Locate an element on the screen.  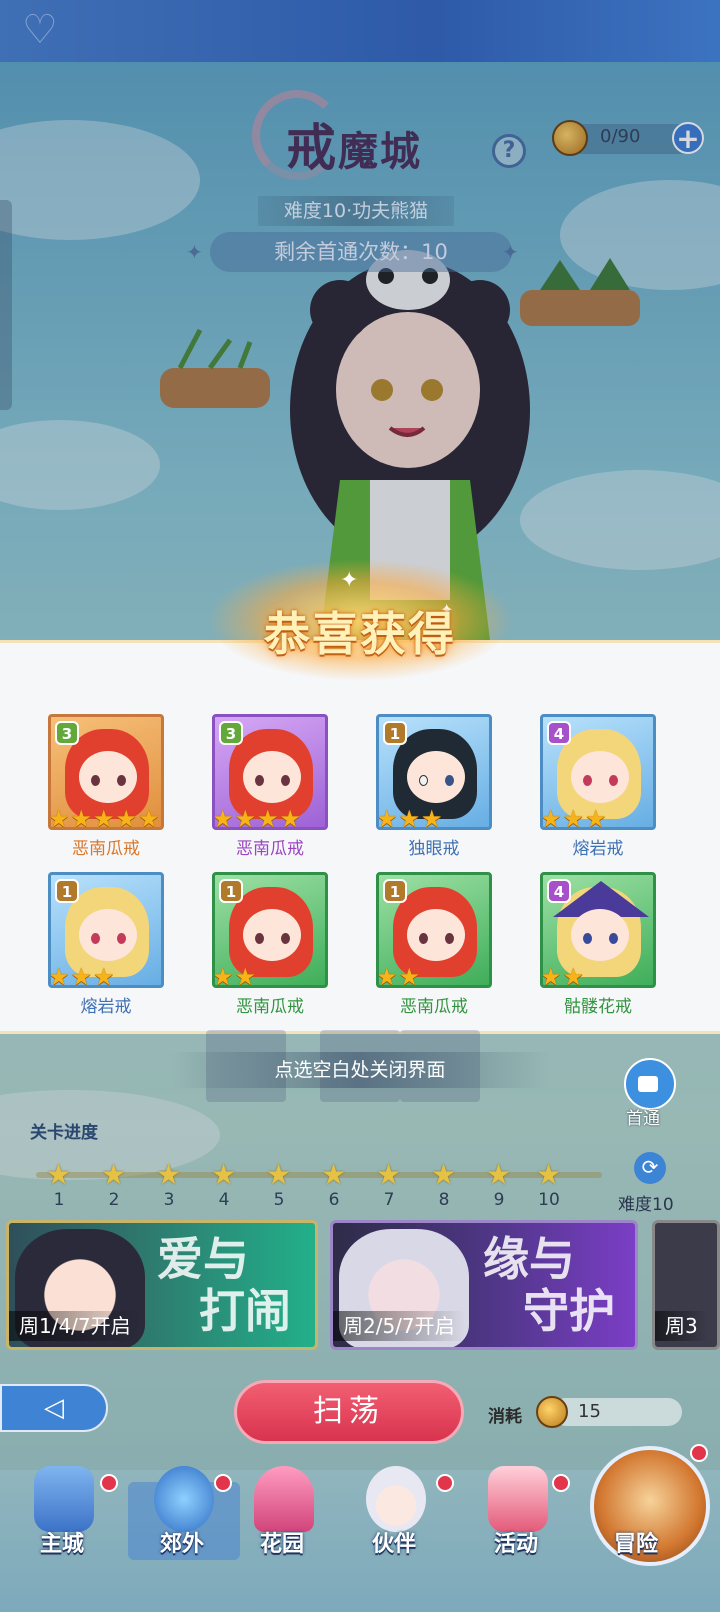
compass-icon is located at coordinates (184, 1499).